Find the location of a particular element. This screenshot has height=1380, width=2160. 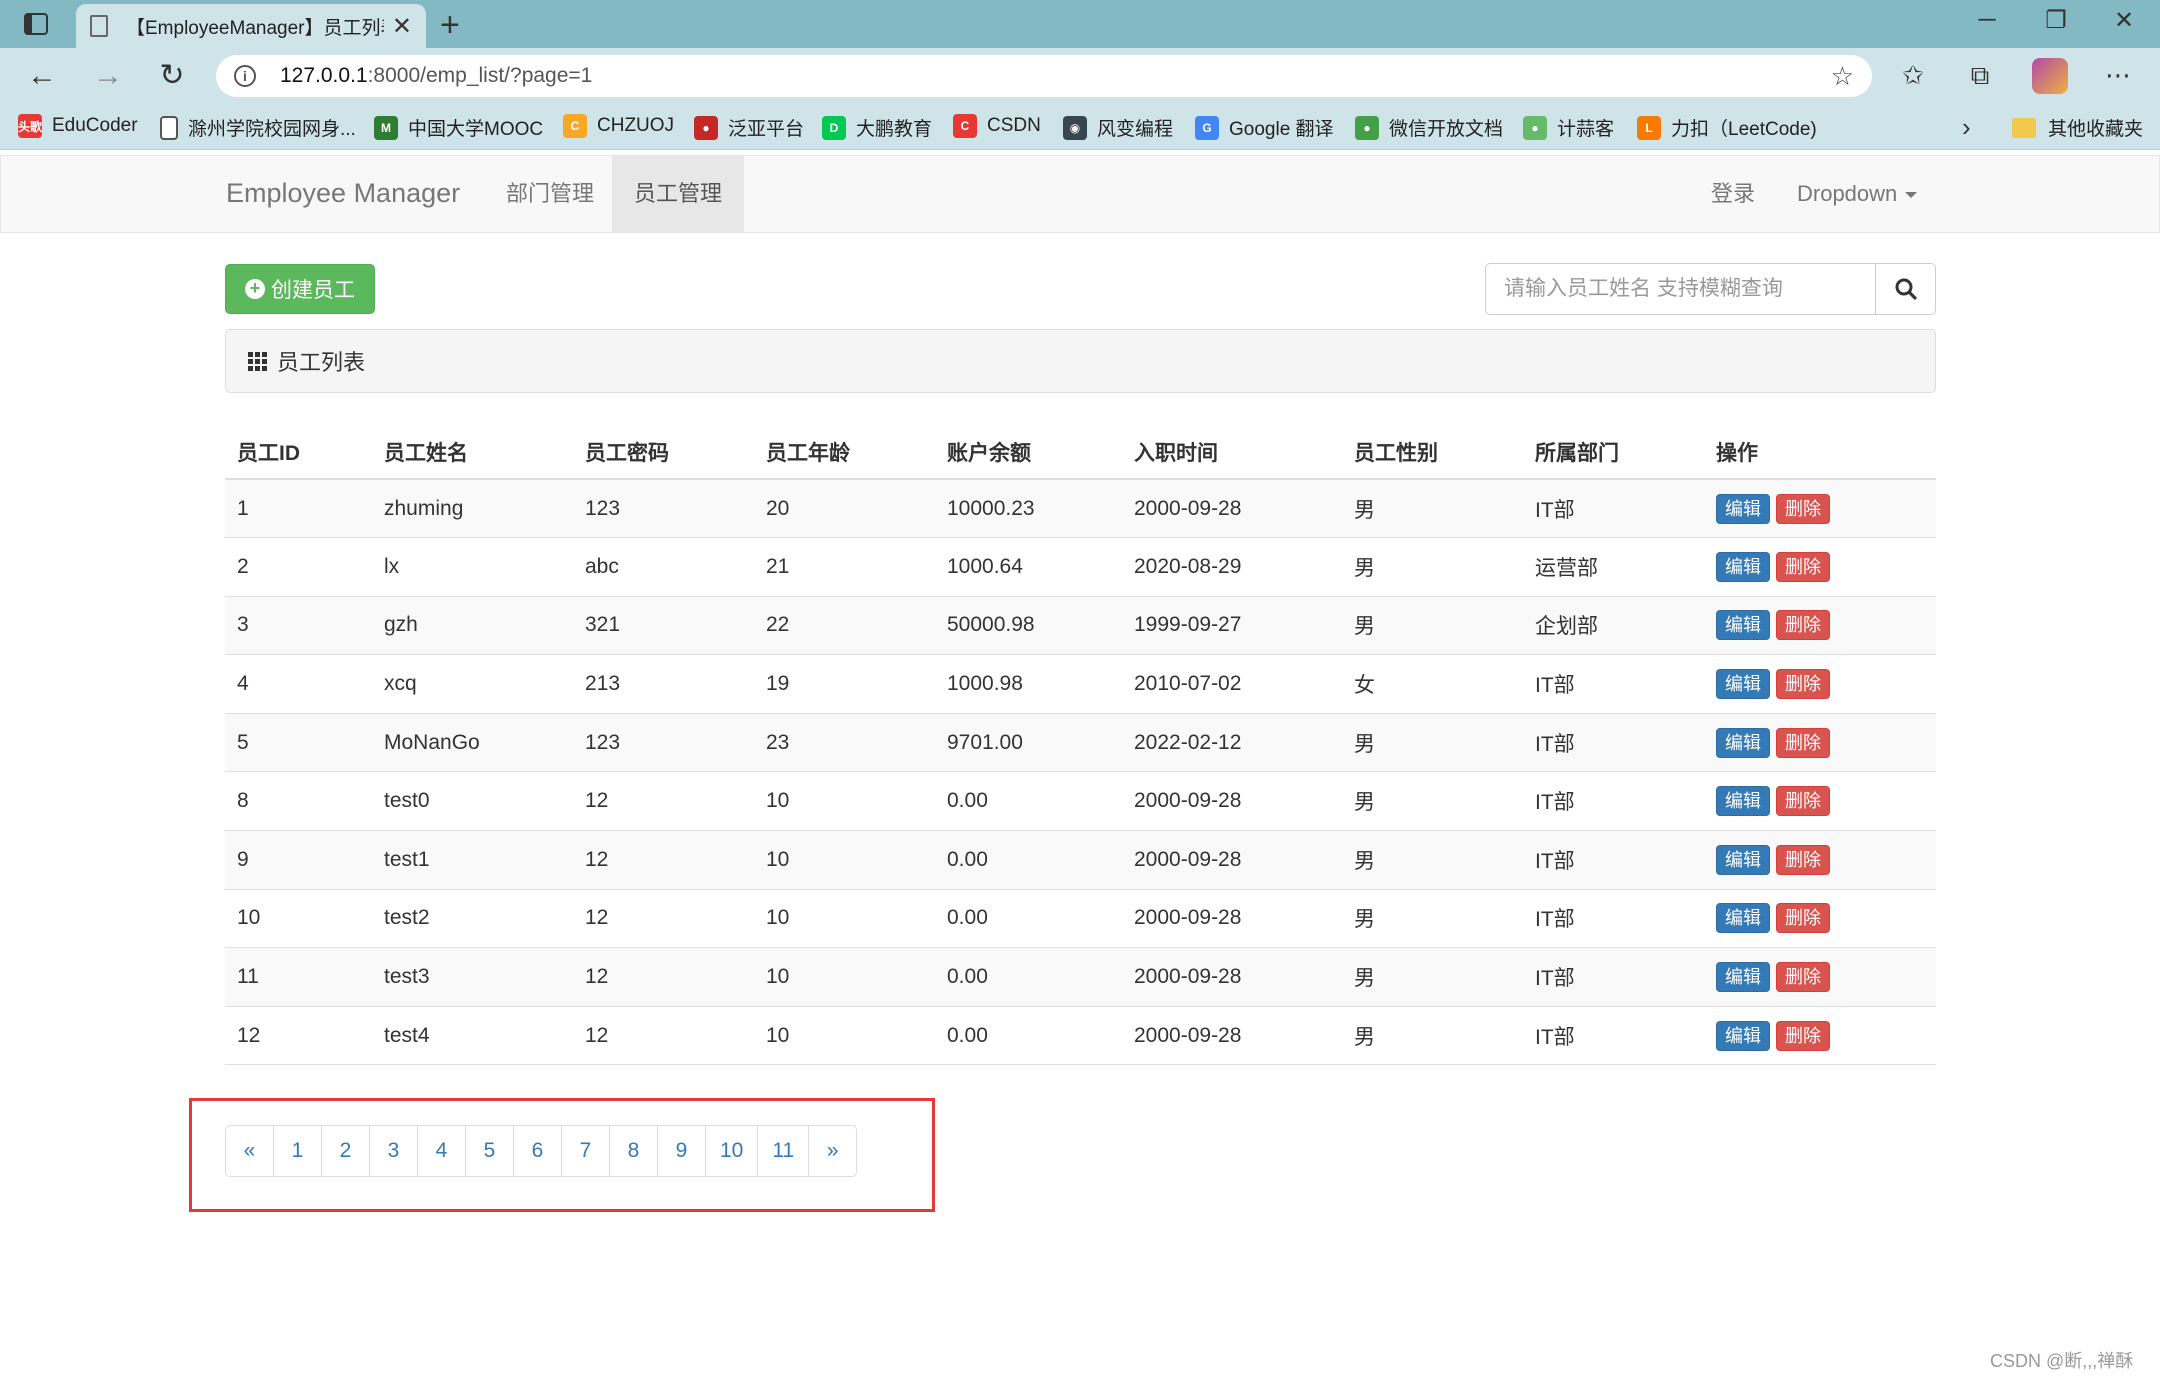

bookmark-item: C CSDN is located at coordinates (997, 126).